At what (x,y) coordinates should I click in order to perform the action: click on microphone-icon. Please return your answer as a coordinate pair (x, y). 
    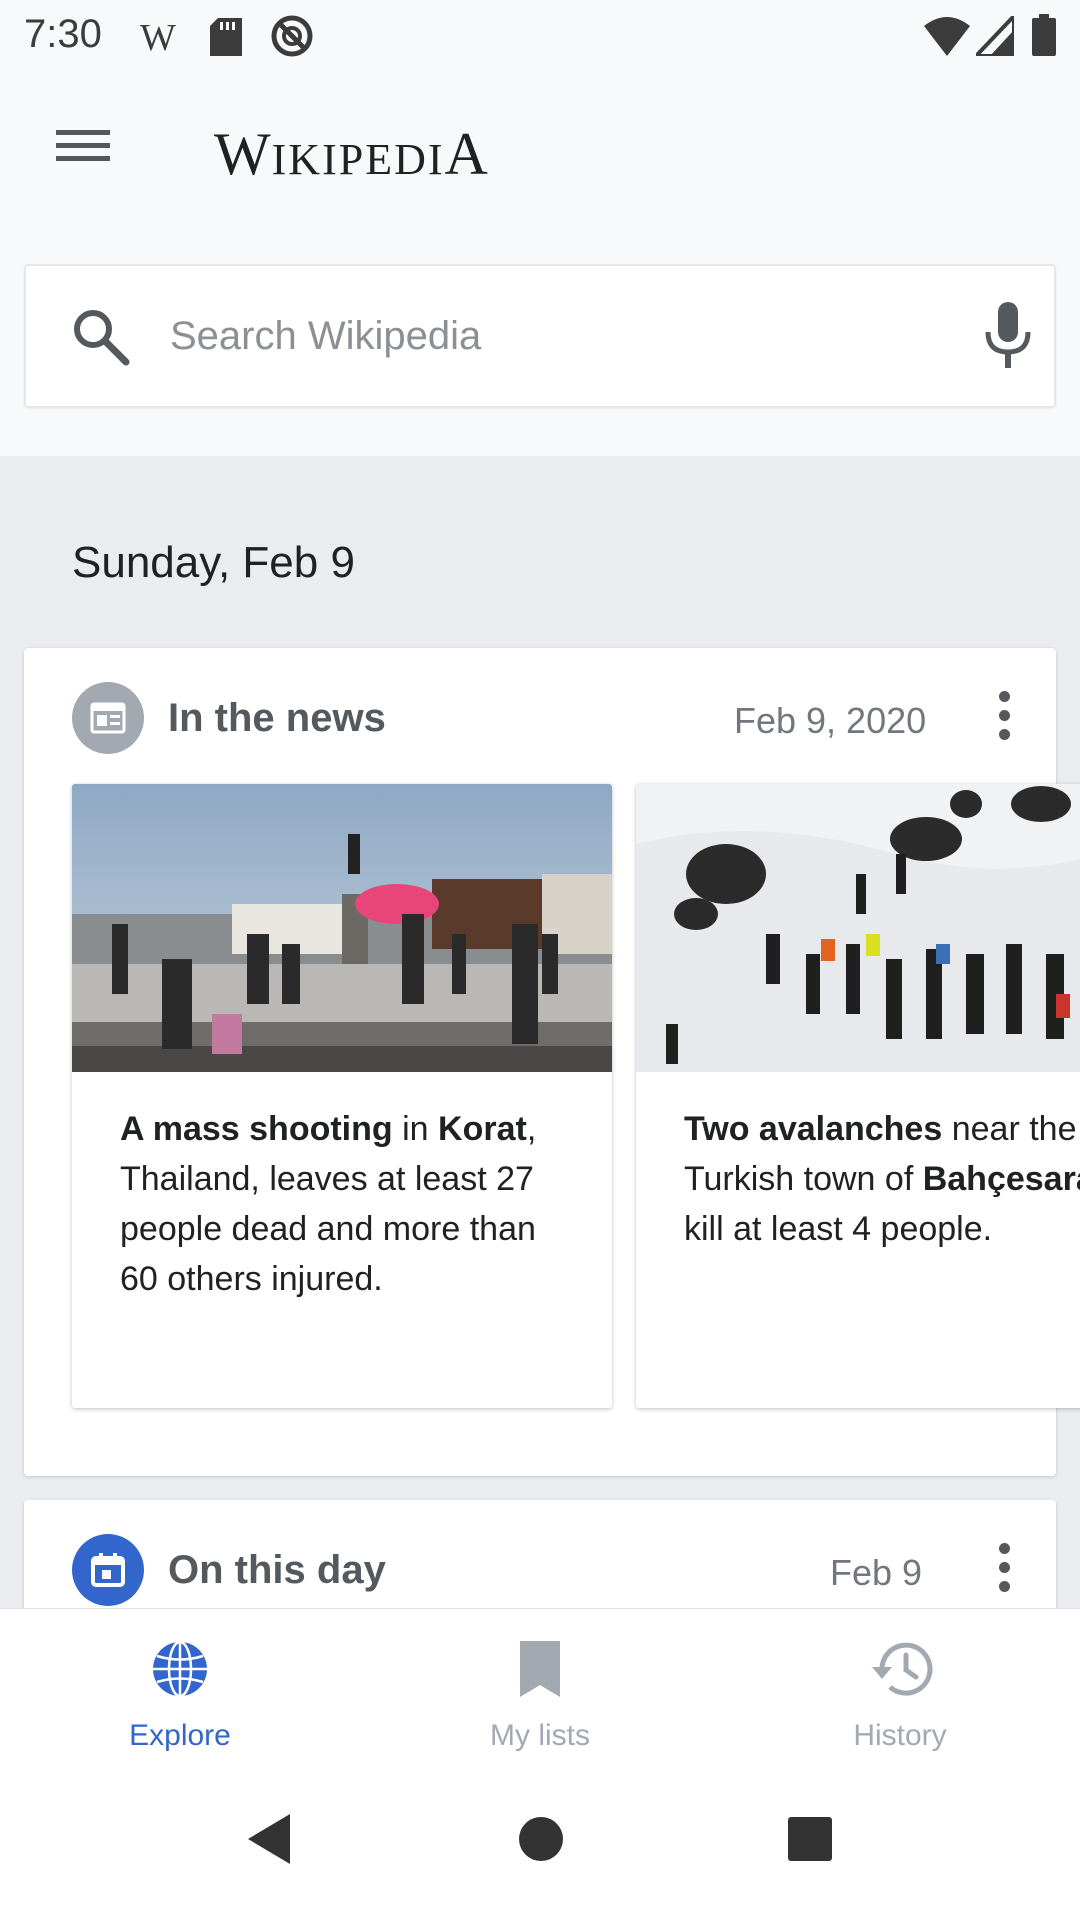
    Looking at the image, I should click on (1008, 336).